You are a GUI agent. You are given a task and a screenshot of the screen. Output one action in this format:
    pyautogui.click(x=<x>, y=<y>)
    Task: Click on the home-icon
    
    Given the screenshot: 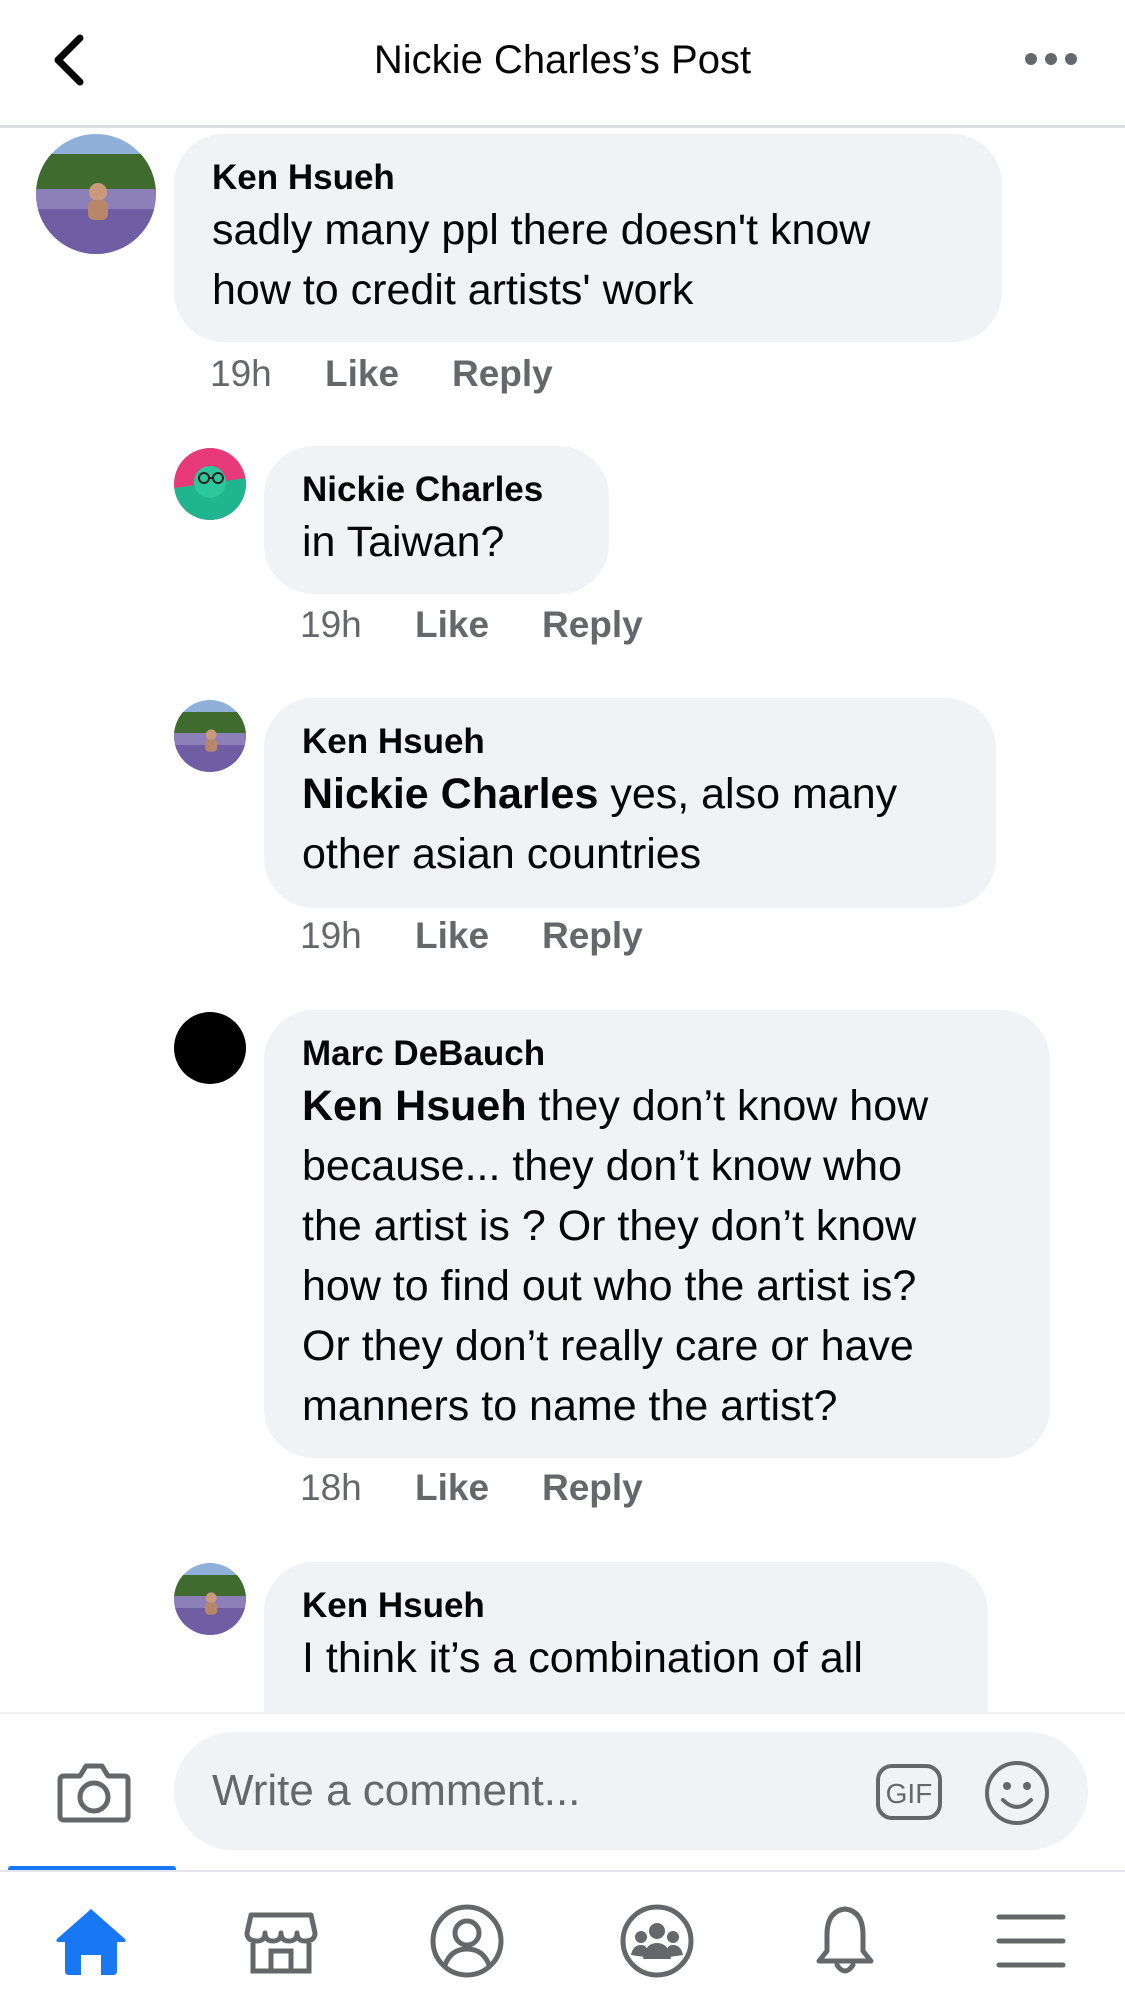 What is the action you would take?
    pyautogui.click(x=91, y=1942)
    